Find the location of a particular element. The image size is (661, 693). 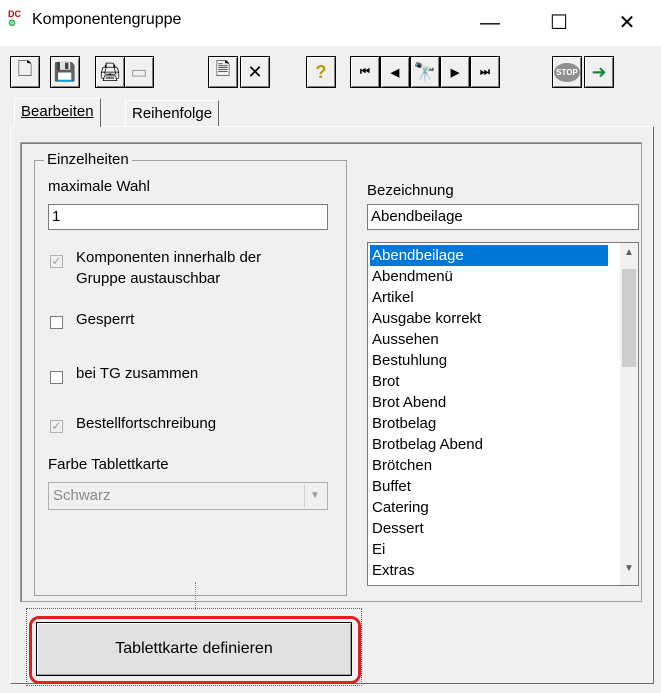

previous-icon: ◀ is located at coordinates (395, 72).